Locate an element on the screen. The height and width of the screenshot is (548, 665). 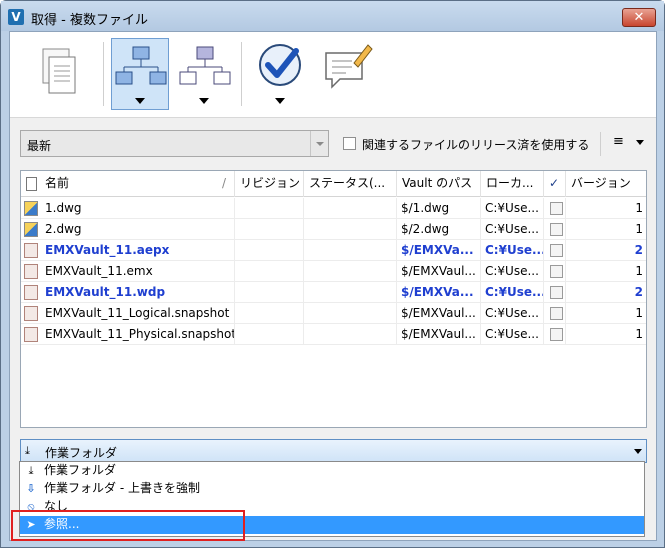
close-button: ✕ is located at coordinates (639, 17).